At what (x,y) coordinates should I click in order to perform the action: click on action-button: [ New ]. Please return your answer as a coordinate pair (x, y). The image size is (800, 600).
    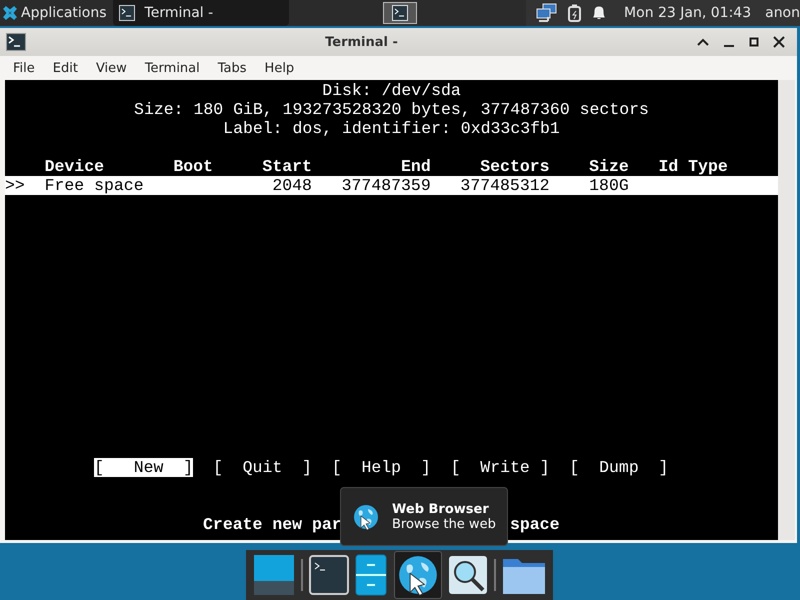
    Looking at the image, I should click on (144, 467).